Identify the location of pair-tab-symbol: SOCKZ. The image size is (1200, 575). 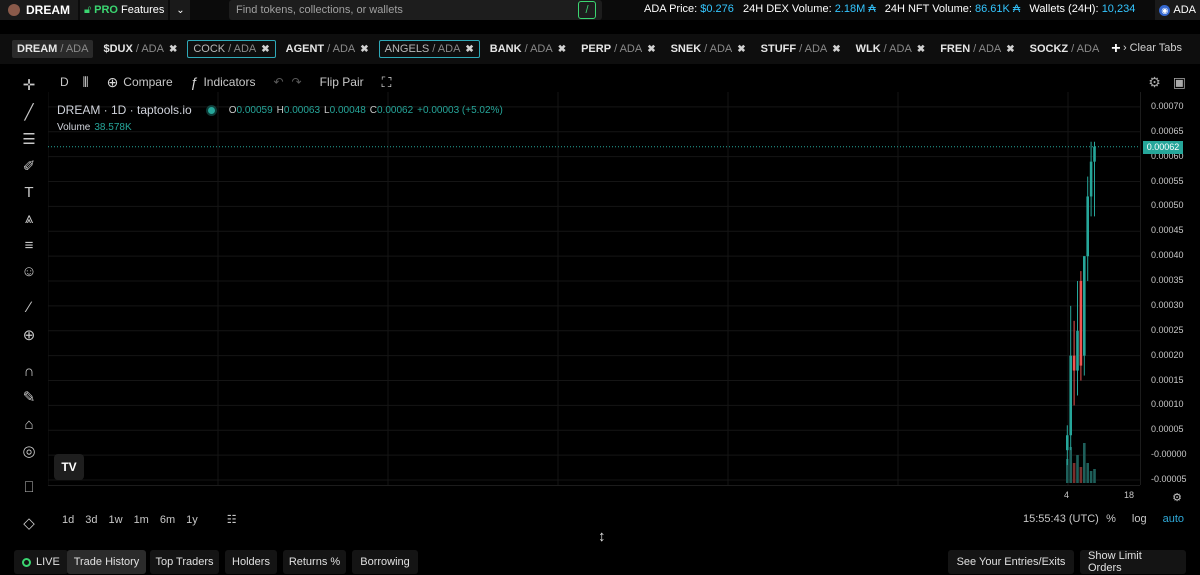
(1049, 49).